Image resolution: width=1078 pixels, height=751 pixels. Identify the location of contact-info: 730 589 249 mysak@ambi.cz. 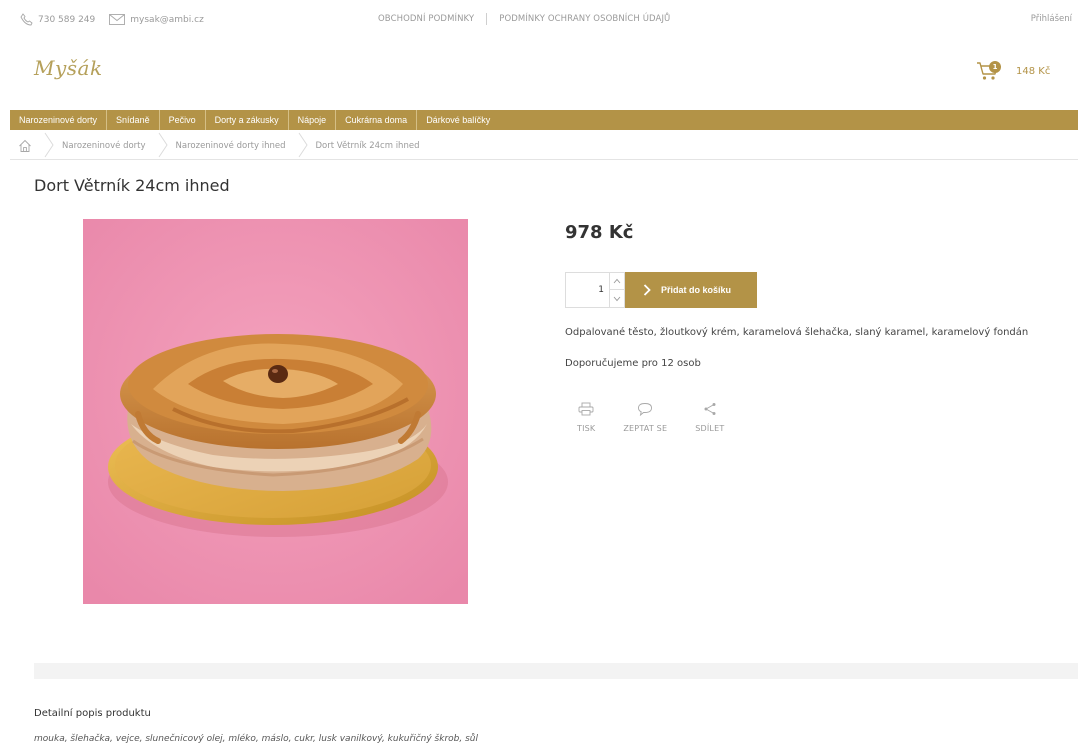
(112, 19).